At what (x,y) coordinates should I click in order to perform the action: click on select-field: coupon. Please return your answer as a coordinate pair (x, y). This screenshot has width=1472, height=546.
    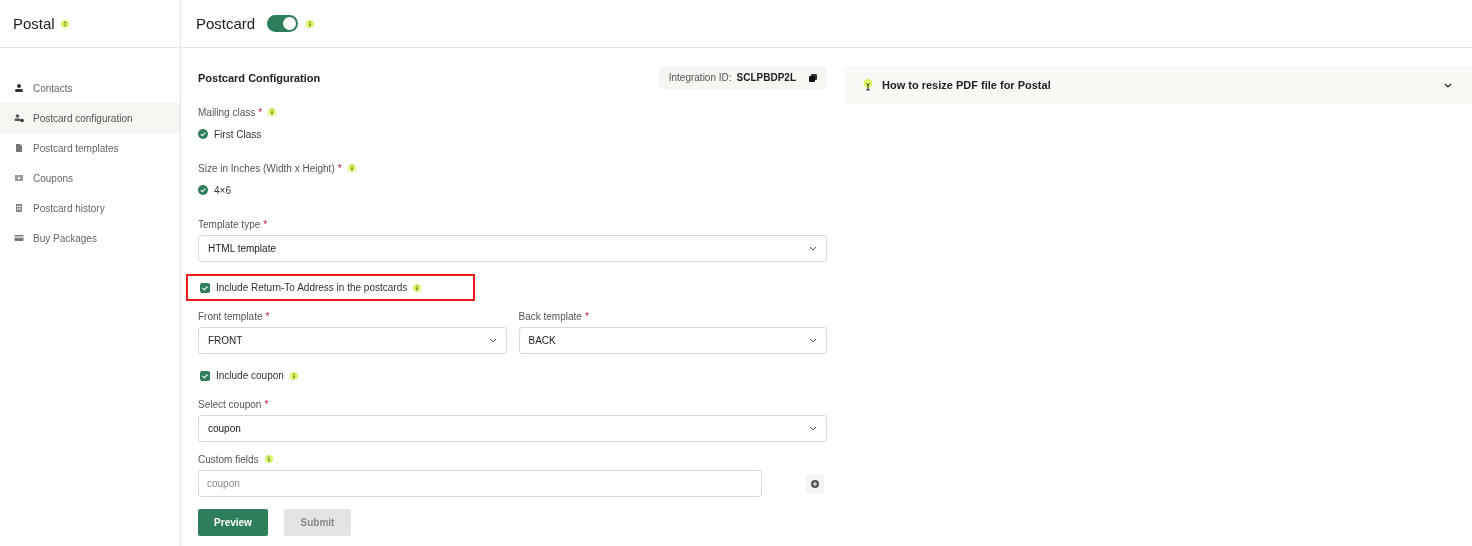
    Looking at the image, I should click on (512, 428).